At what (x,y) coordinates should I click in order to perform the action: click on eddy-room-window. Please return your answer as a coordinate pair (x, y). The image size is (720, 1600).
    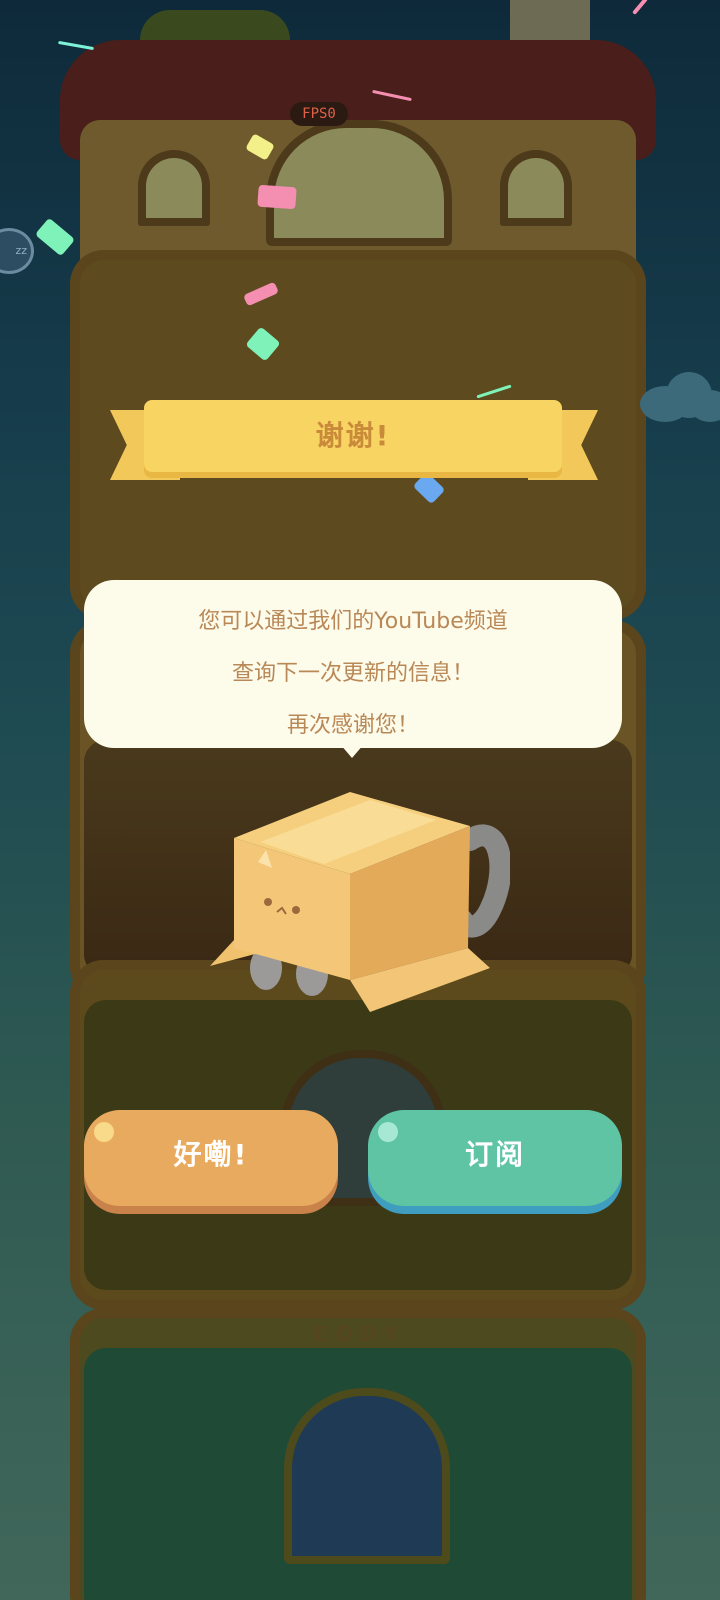
    Looking at the image, I should click on (367, 1476).